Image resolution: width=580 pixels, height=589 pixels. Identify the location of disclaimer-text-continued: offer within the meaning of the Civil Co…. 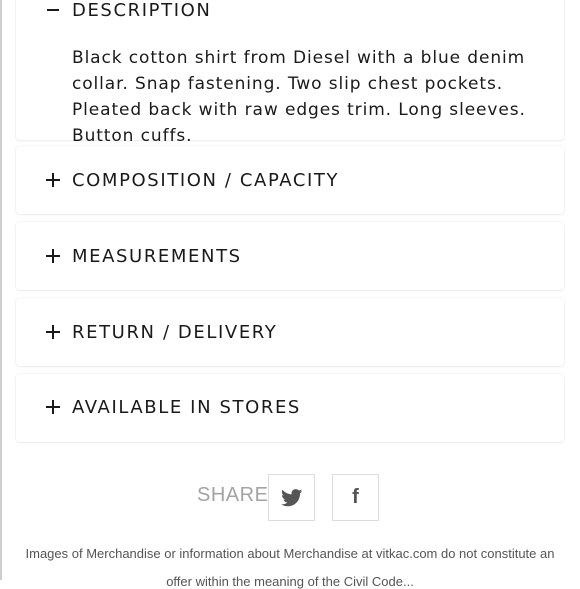
(290, 581).